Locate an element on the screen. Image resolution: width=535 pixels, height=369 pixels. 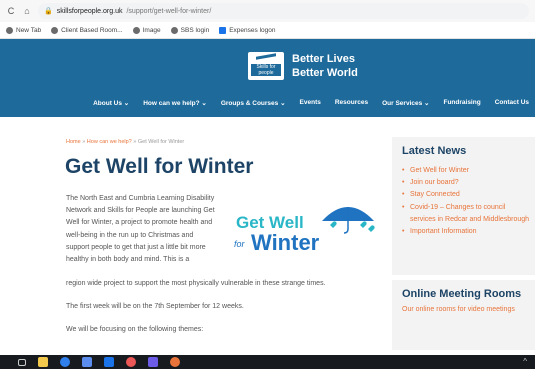
nav-fundraising: Fundraising is located at coordinates (461, 103).